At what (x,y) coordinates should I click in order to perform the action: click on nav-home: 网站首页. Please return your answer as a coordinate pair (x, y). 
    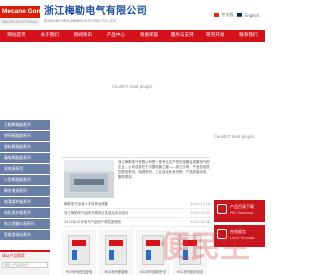
    Looking at the image, I should click on (16, 36).